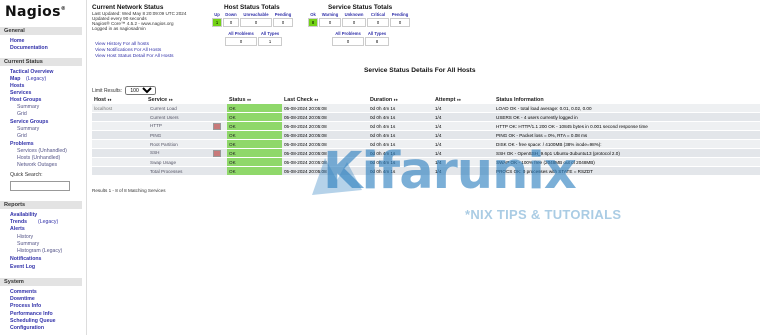  What do you see at coordinates (155, 135) in the screenshot?
I see `service-name: PING` at bounding box center [155, 135].